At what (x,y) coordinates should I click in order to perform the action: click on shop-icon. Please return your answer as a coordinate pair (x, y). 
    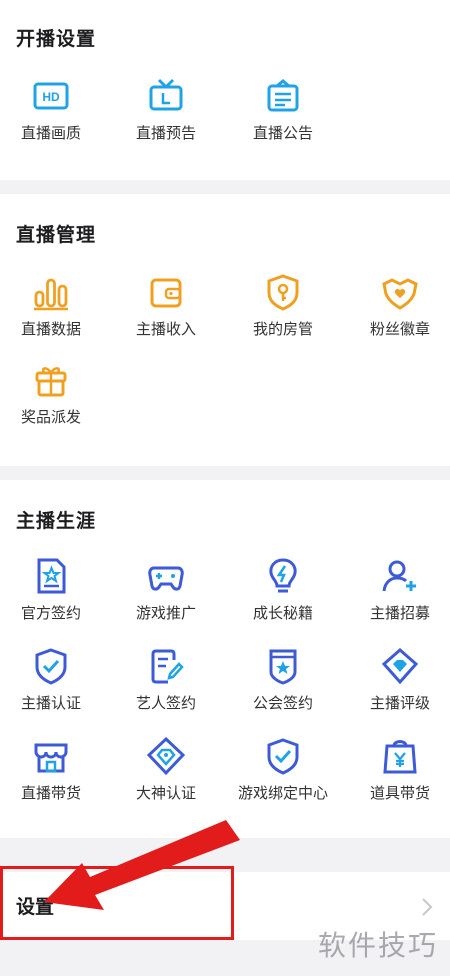
    Looking at the image, I should click on (51, 756).